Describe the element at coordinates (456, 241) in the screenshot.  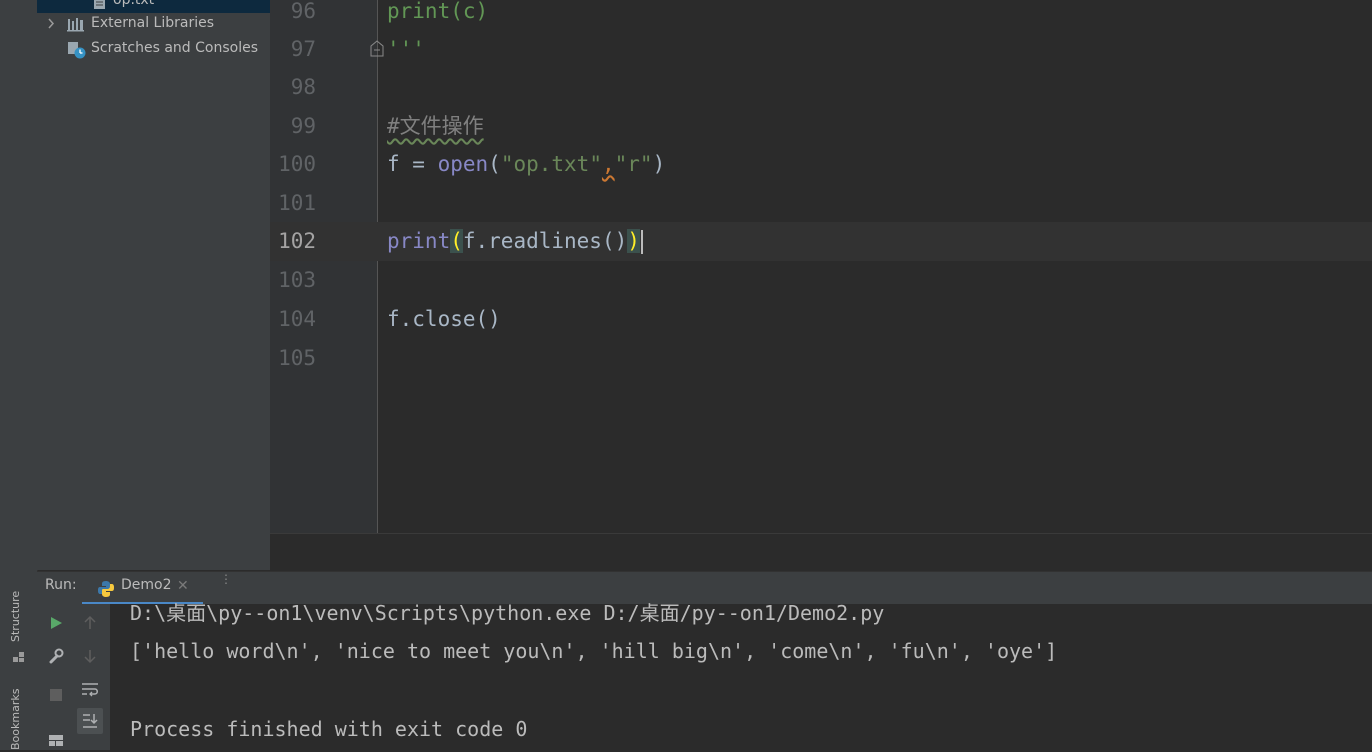
I see `brace-match: (` at that location.